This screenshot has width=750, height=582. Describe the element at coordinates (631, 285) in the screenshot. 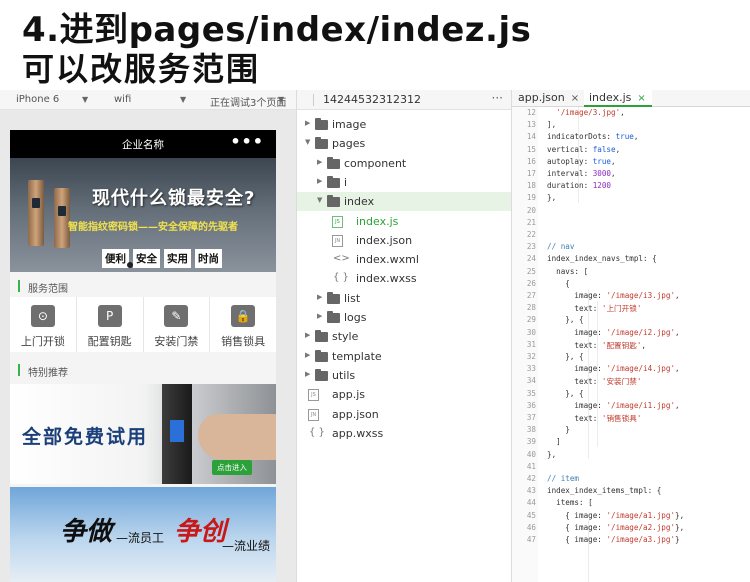

I see `code-line: 26 {` at that location.